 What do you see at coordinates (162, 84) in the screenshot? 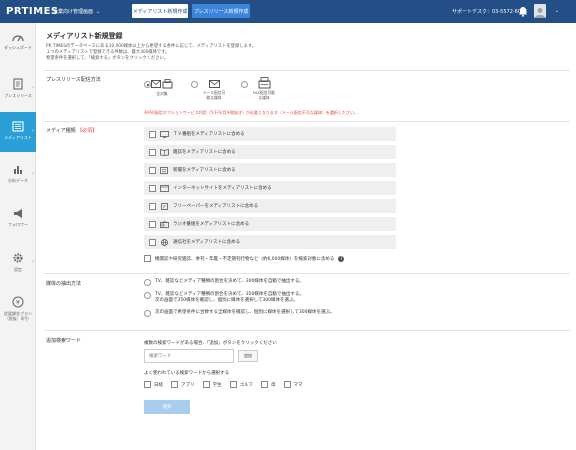
I see `mail-fax-icon` at bounding box center [162, 84].